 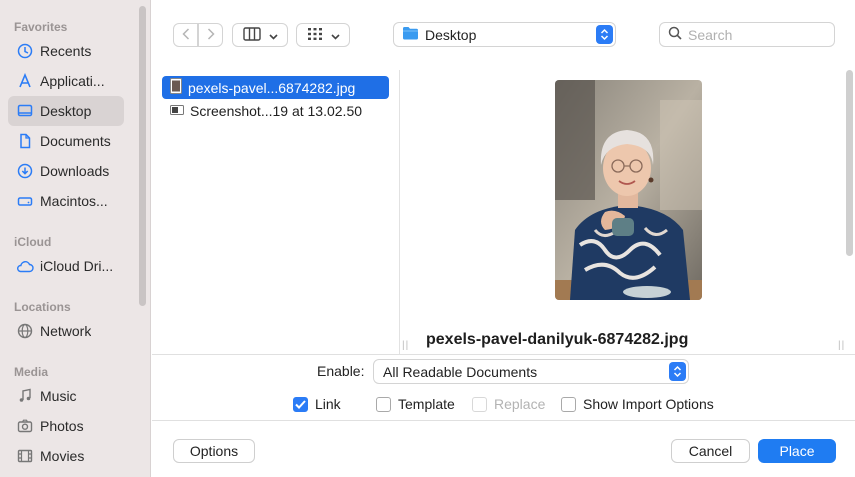 I want to click on back-button, so click(x=185, y=35).